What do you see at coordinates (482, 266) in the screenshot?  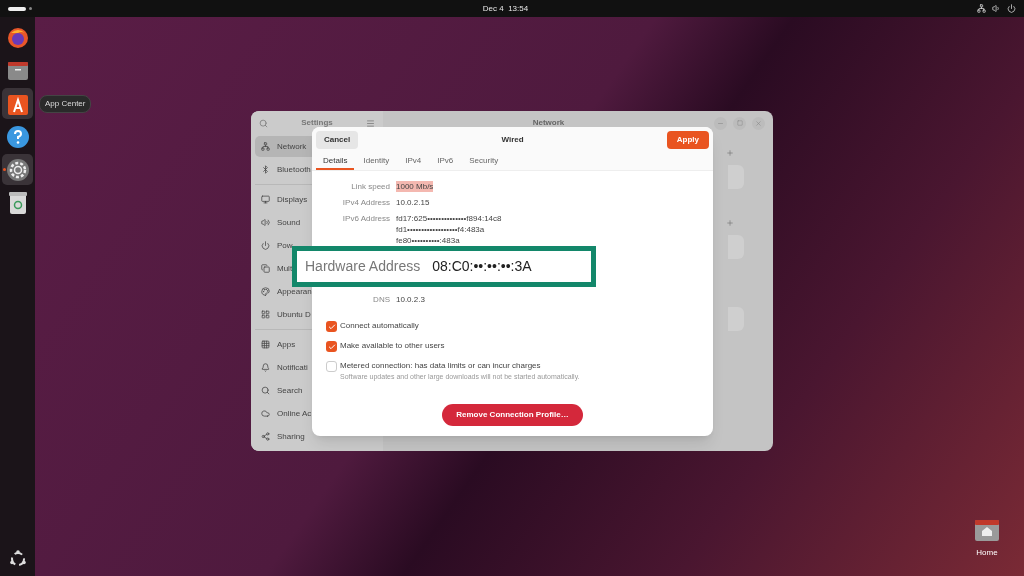 I see `callout-value: 08:C0:••:••:••:3A` at bounding box center [482, 266].